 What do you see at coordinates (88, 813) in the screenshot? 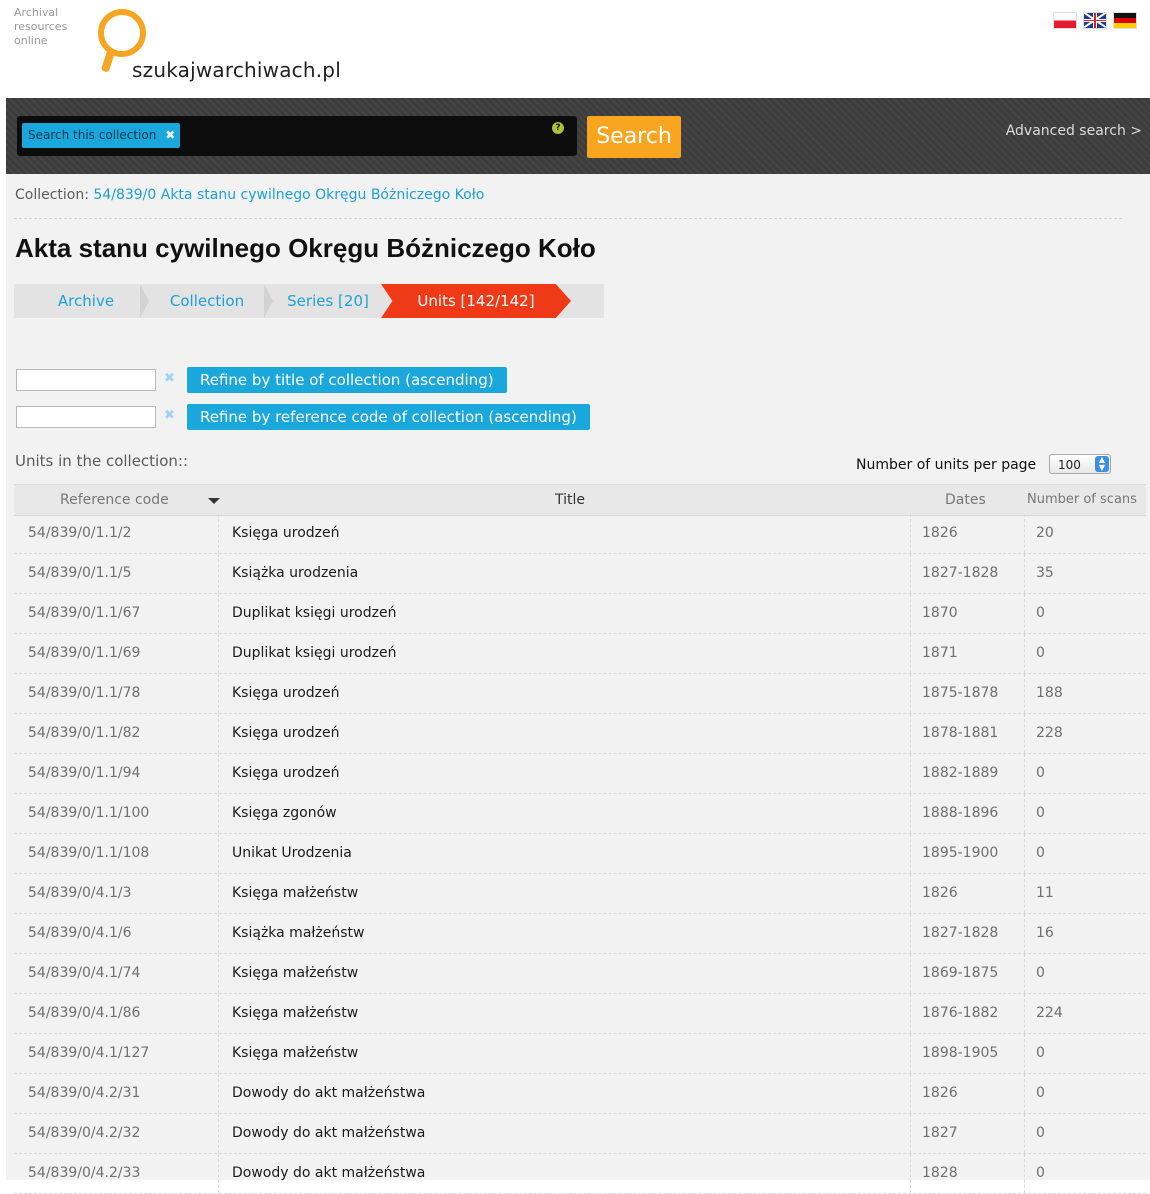
I see `unit-reference-code: 54/839/0/1.1/100` at bounding box center [88, 813].